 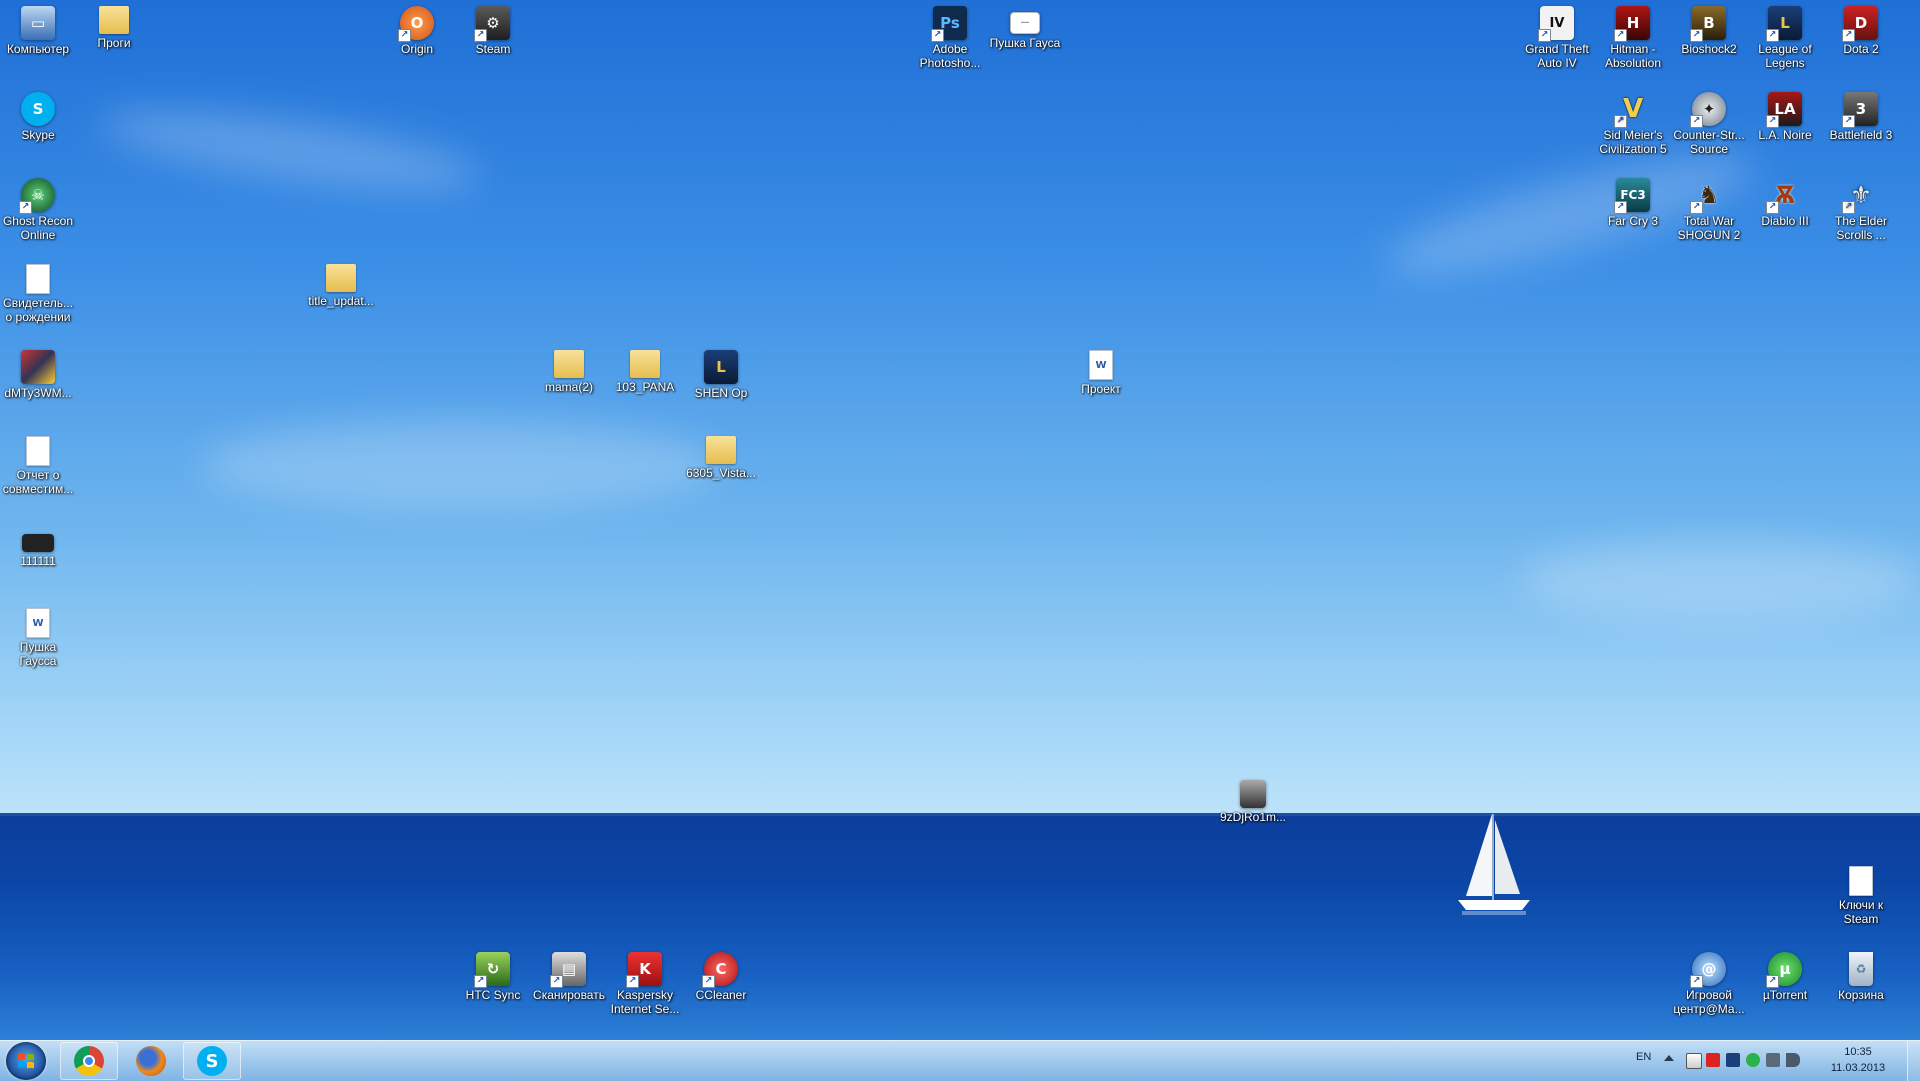 What do you see at coordinates (1633, 56) in the screenshot?
I see `desktop-icon-label: Hitman - Absolution` at bounding box center [1633, 56].